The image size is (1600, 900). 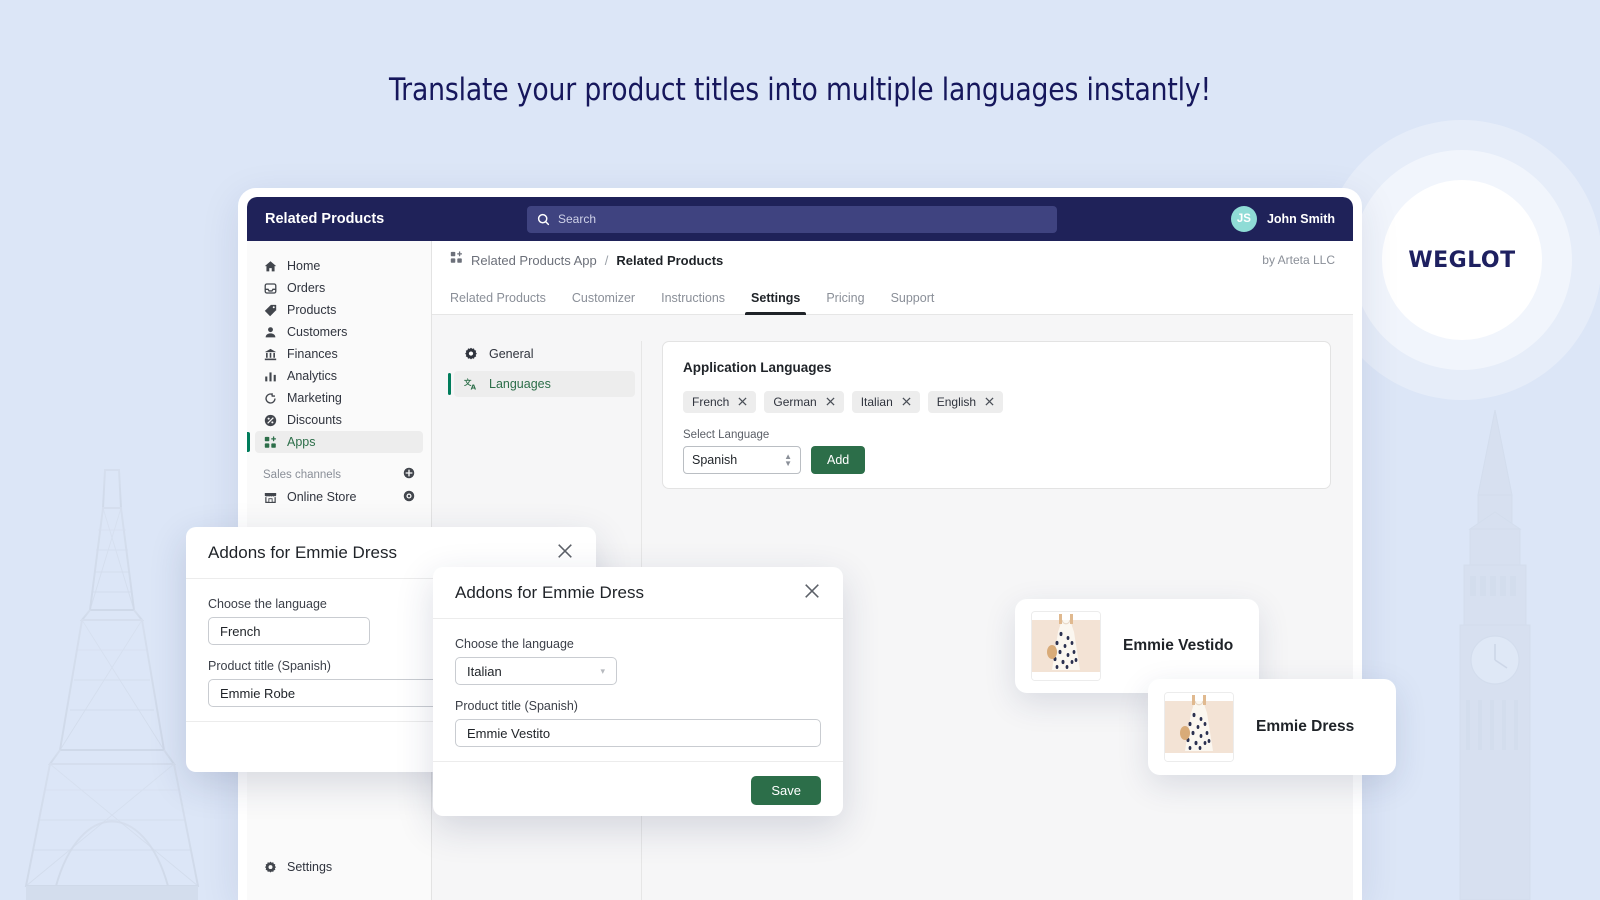 What do you see at coordinates (270, 288) in the screenshot?
I see `orders-icon` at bounding box center [270, 288].